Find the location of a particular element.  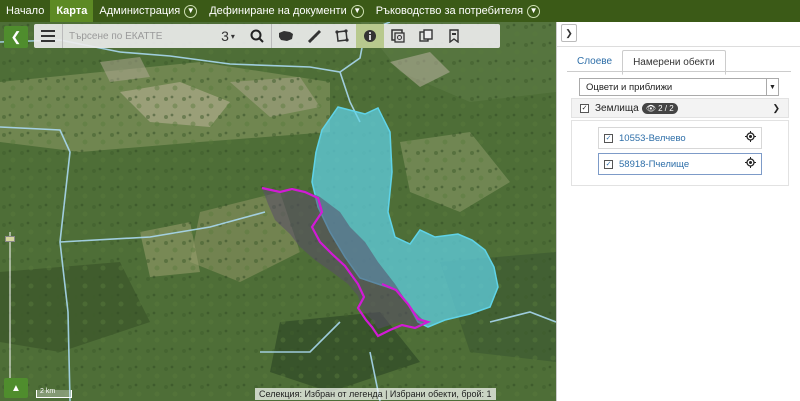

search-icon is located at coordinates (257, 36).